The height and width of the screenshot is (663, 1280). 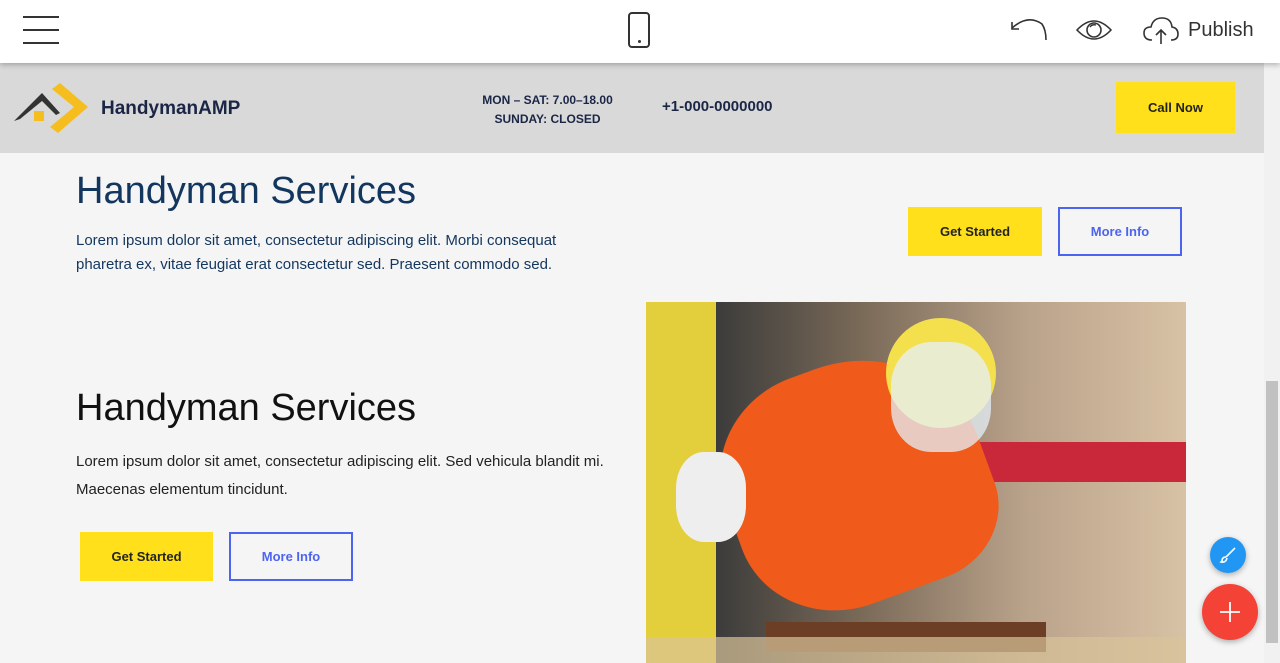 I want to click on publish-button: Publish, so click(x=1198, y=30).